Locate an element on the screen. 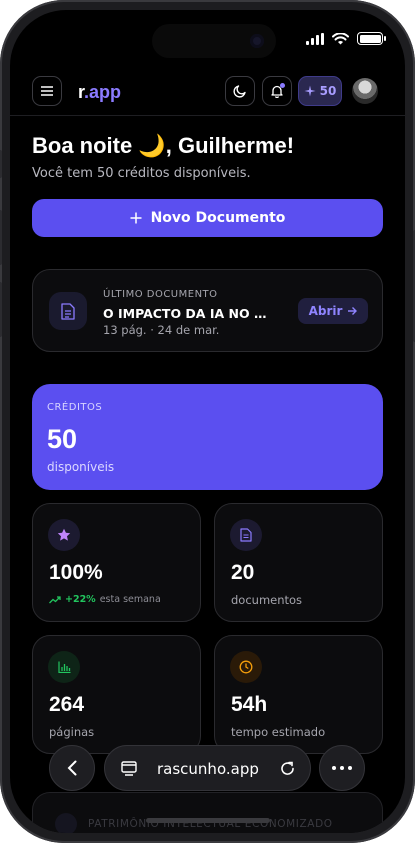 This screenshot has width=415, height=843. stat-card-time: 54h tempo estimado is located at coordinates (298, 694).